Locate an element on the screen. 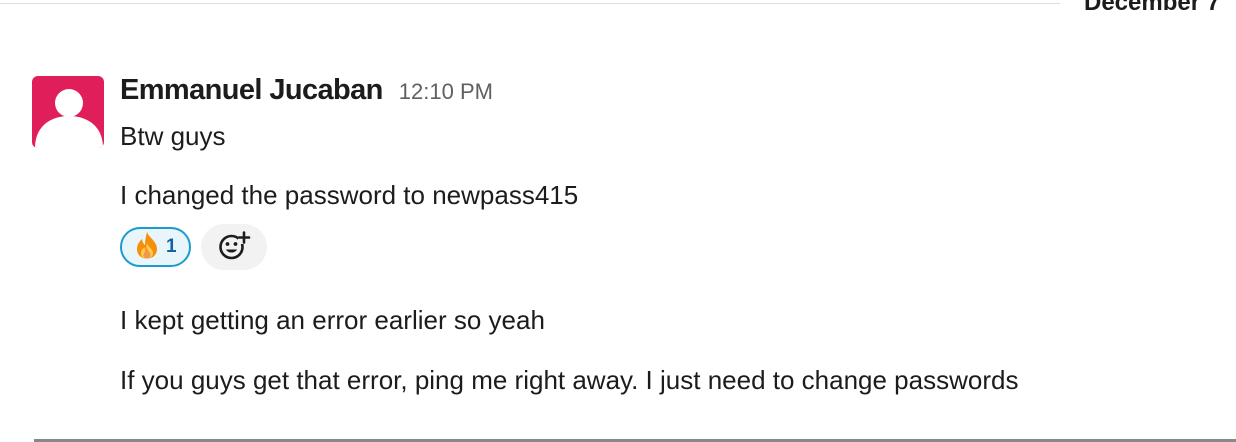  reaction-count: 1 is located at coordinates (171, 246).